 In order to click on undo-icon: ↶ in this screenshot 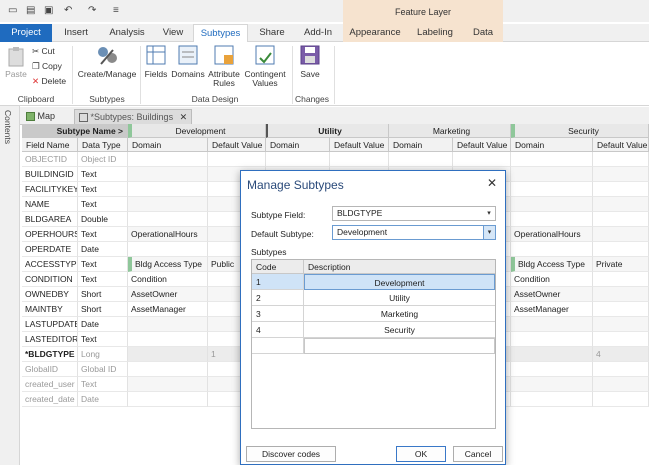, I will do `click(68, 10)`.